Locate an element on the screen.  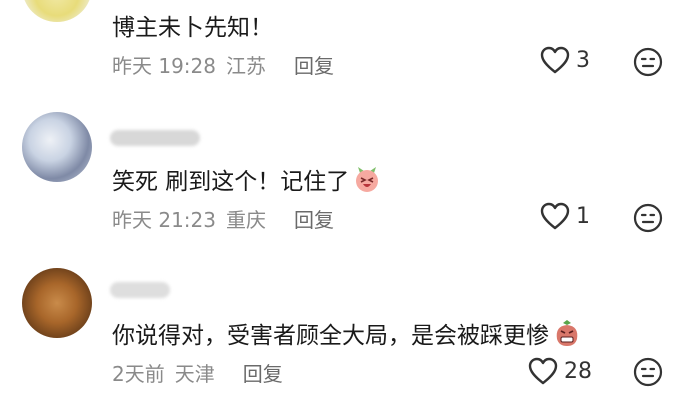
comment-text: 笑死 刷到这个！记住了 is located at coordinates (246, 179).